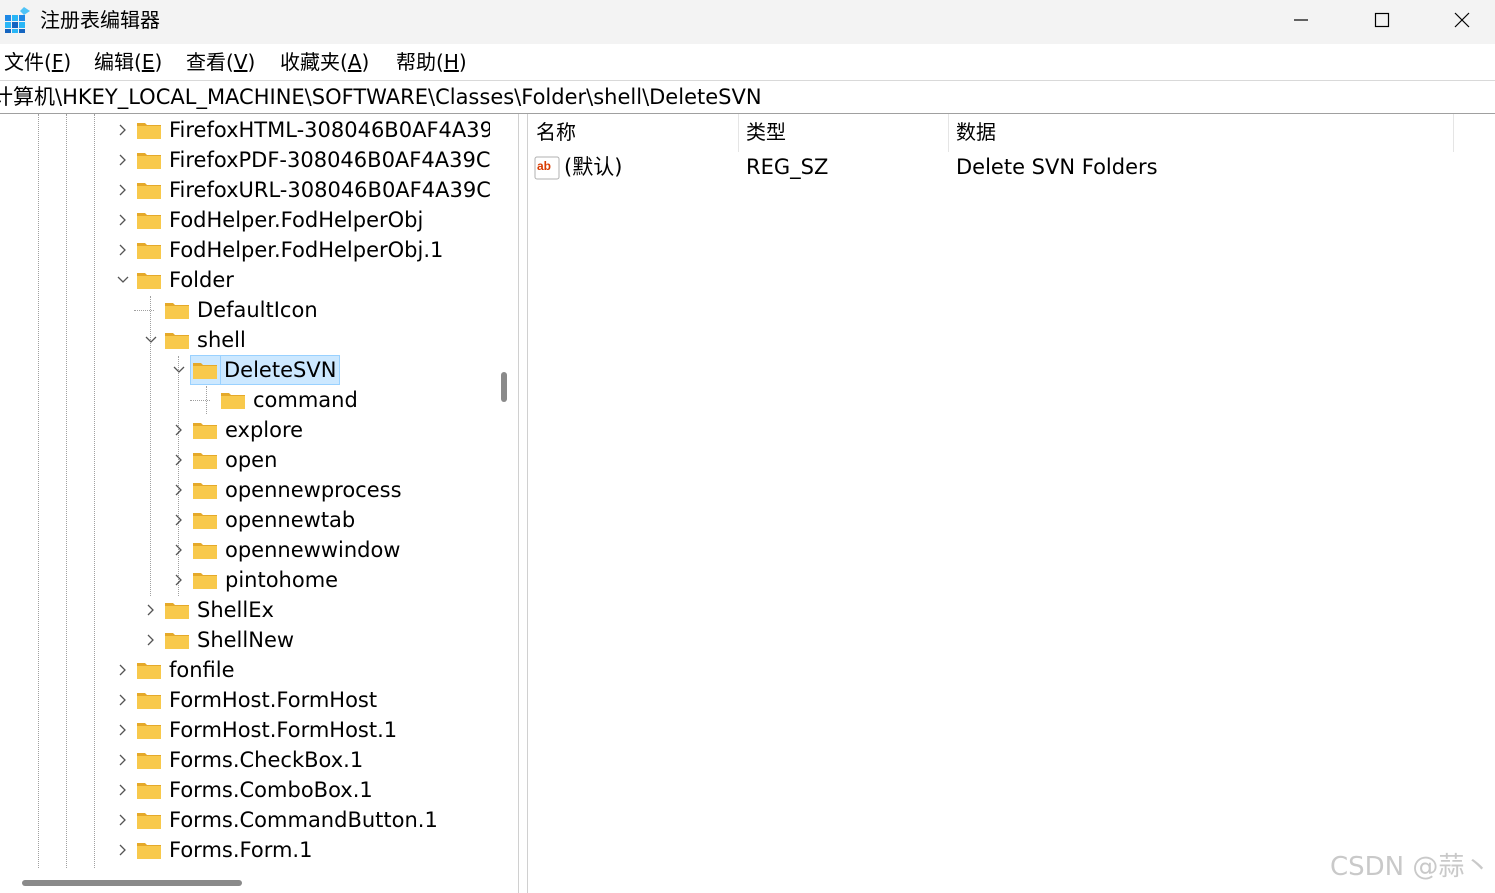 Image resolution: width=1495 pixels, height=893 pixels. Describe the element at coordinates (316, 340) in the screenshot. I see `tree-item: shell` at that location.